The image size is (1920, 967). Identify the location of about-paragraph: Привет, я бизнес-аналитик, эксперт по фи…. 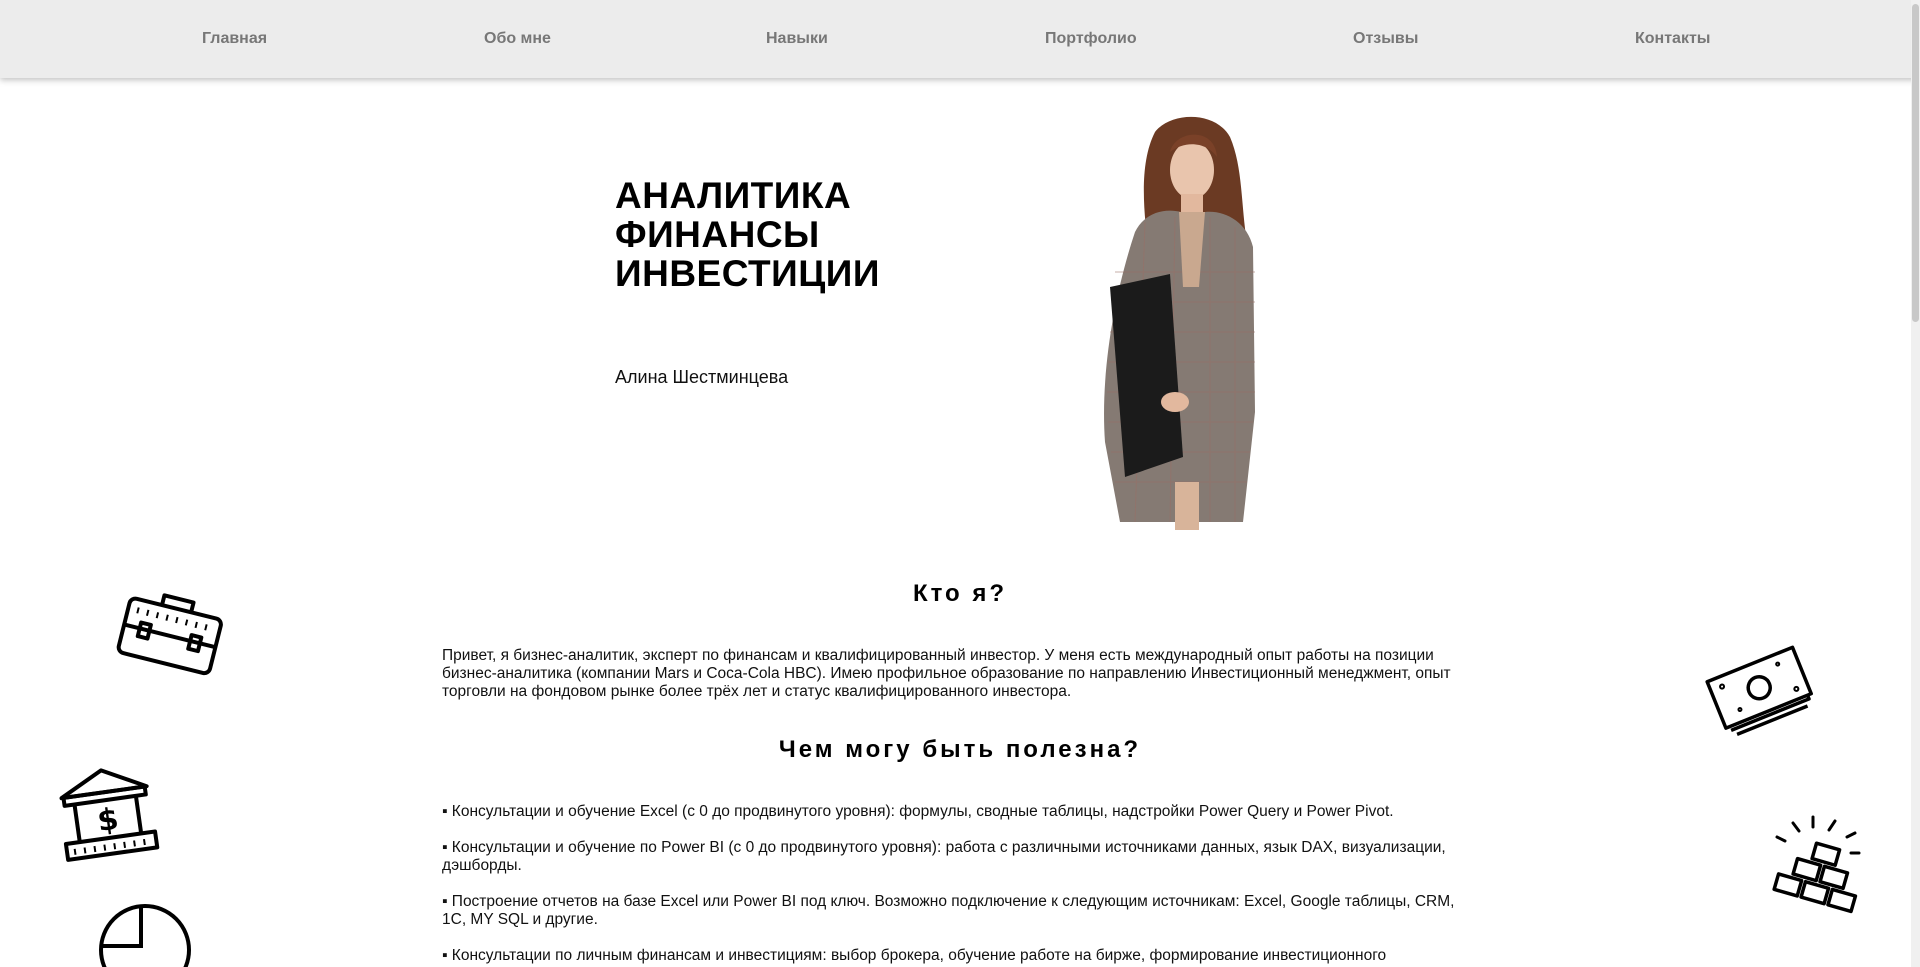
(946, 673).